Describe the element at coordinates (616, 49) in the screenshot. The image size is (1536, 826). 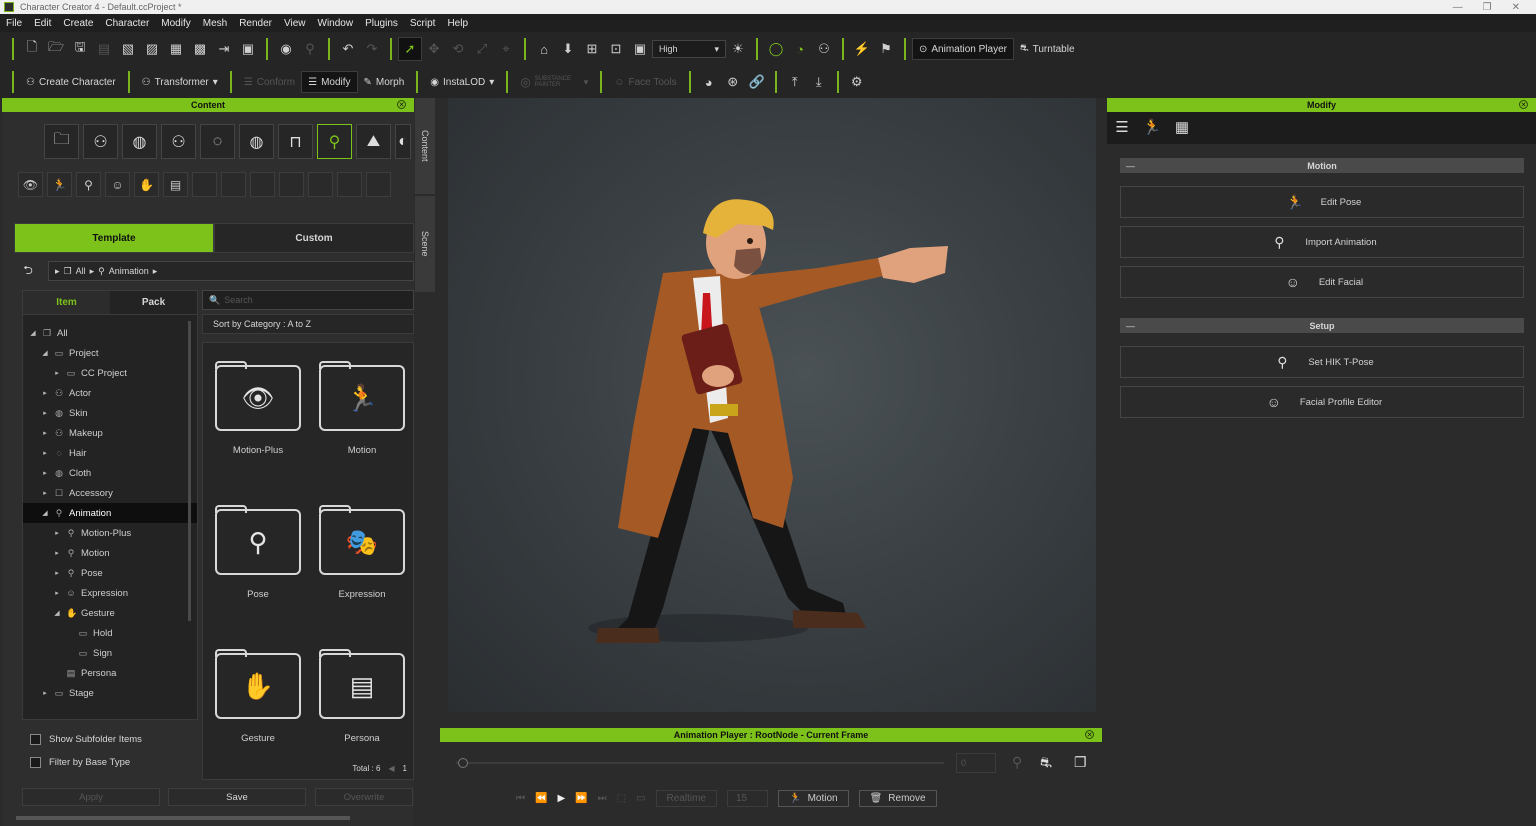
I see `fit-selected-icon: ⊡` at that location.